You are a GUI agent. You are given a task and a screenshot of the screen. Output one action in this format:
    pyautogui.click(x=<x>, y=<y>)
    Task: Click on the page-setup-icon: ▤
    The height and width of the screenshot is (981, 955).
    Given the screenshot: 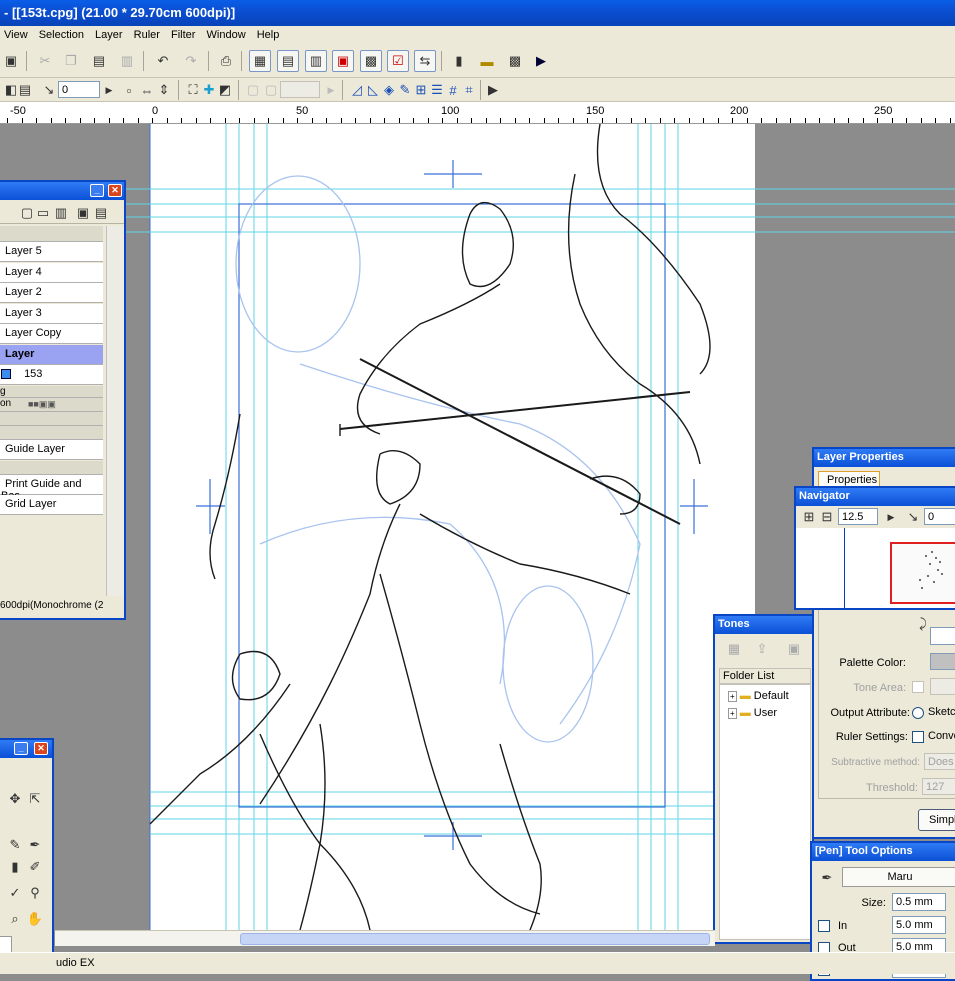 What is the action you would take?
    pyautogui.click(x=25, y=90)
    